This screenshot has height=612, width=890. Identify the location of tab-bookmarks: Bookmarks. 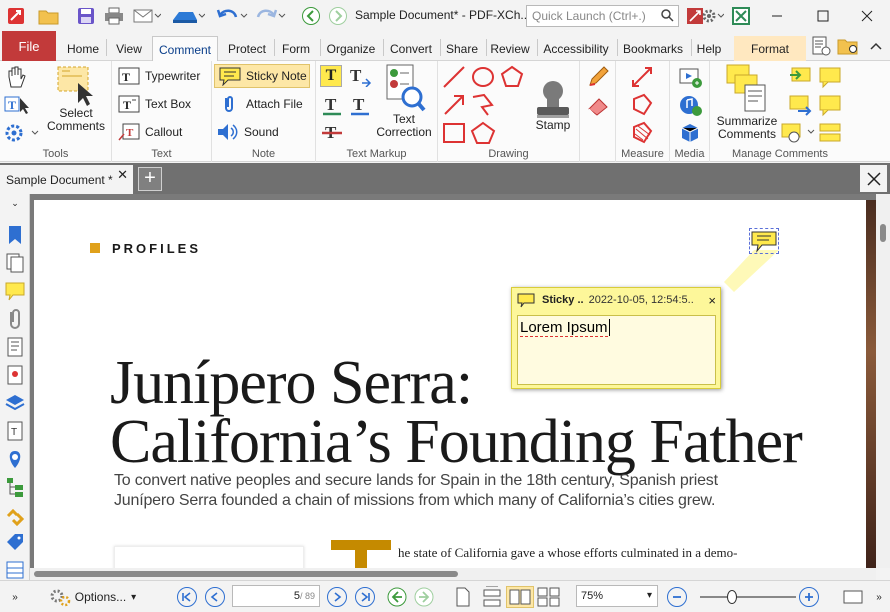
(653, 48).